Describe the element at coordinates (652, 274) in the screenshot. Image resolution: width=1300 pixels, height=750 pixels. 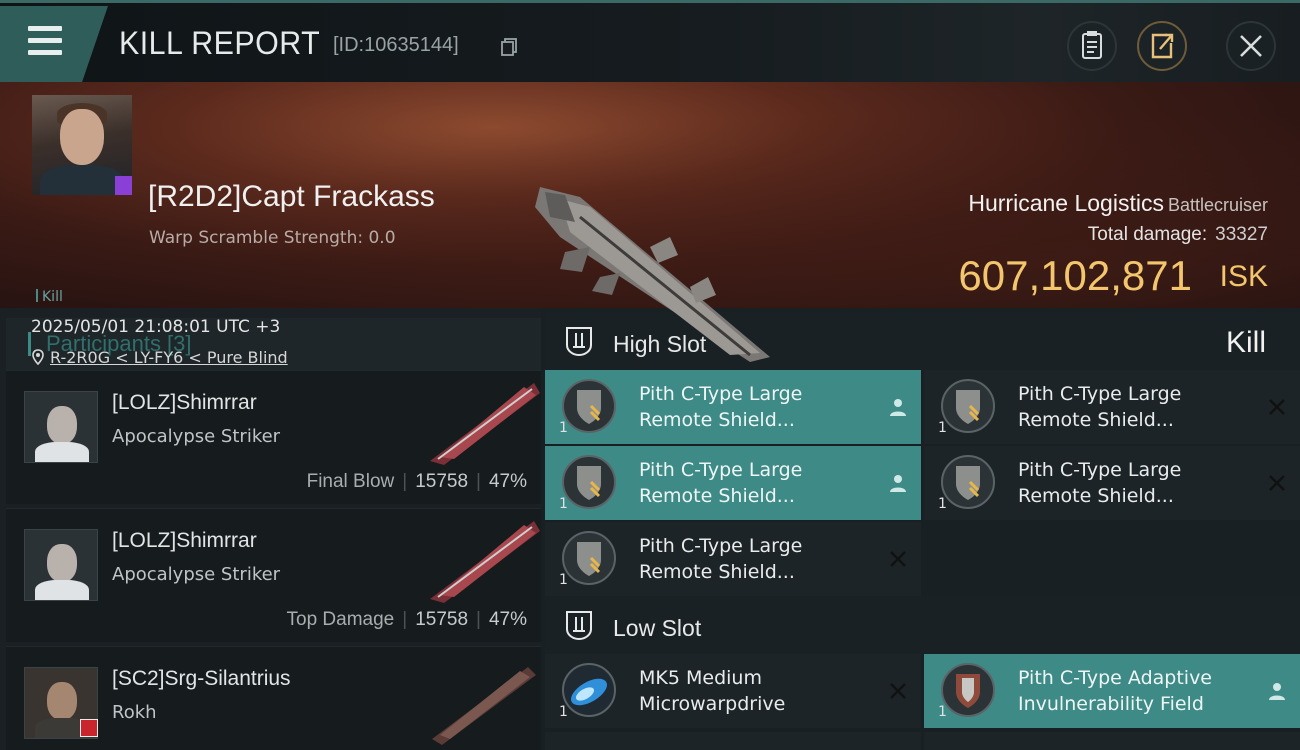
I see `victim-ship-image` at that location.